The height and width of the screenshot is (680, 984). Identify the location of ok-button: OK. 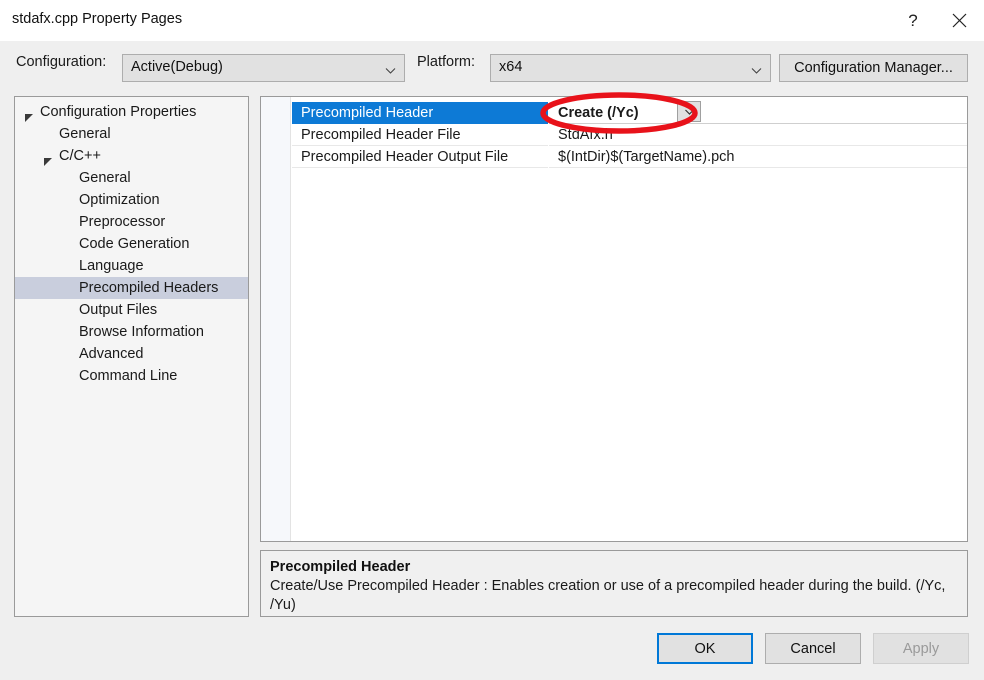
(705, 648).